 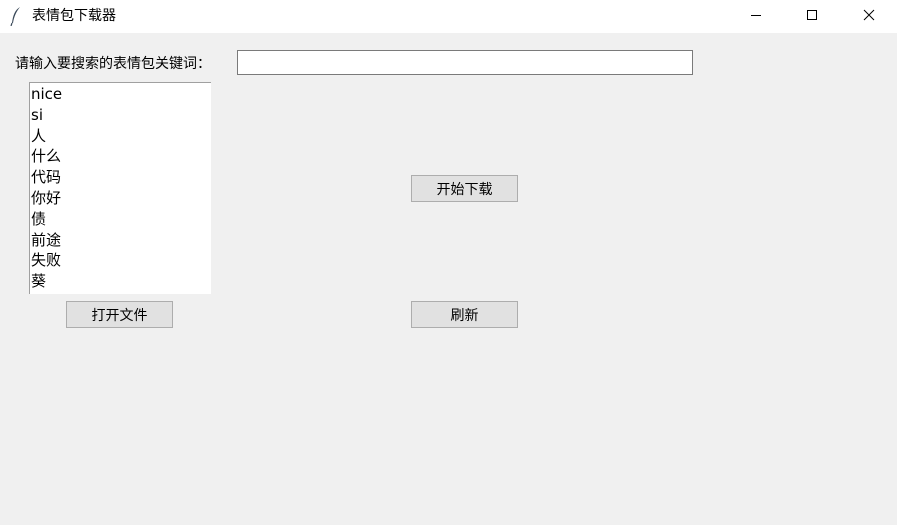 I want to click on start-download-button: 开始下载, so click(x=464, y=188).